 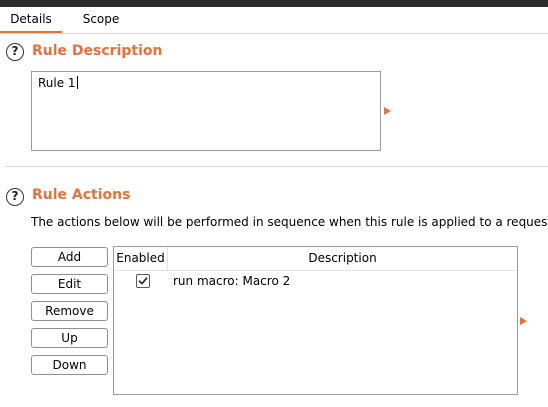 I want to click on add-button: Add, so click(x=69, y=257).